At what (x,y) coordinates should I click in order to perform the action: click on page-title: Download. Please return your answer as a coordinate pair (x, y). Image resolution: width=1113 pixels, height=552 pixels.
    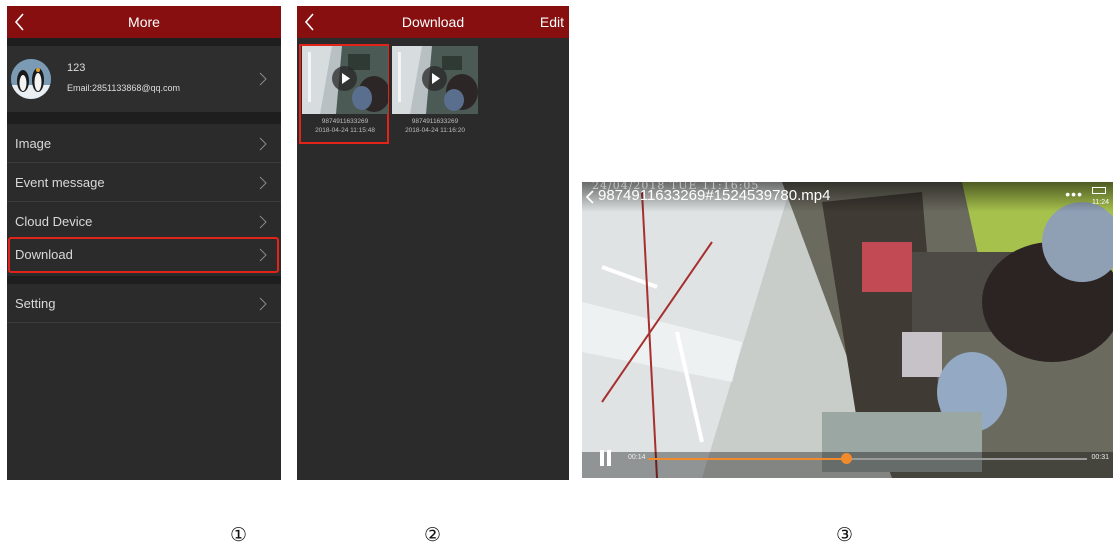
    Looking at the image, I should click on (433, 22).